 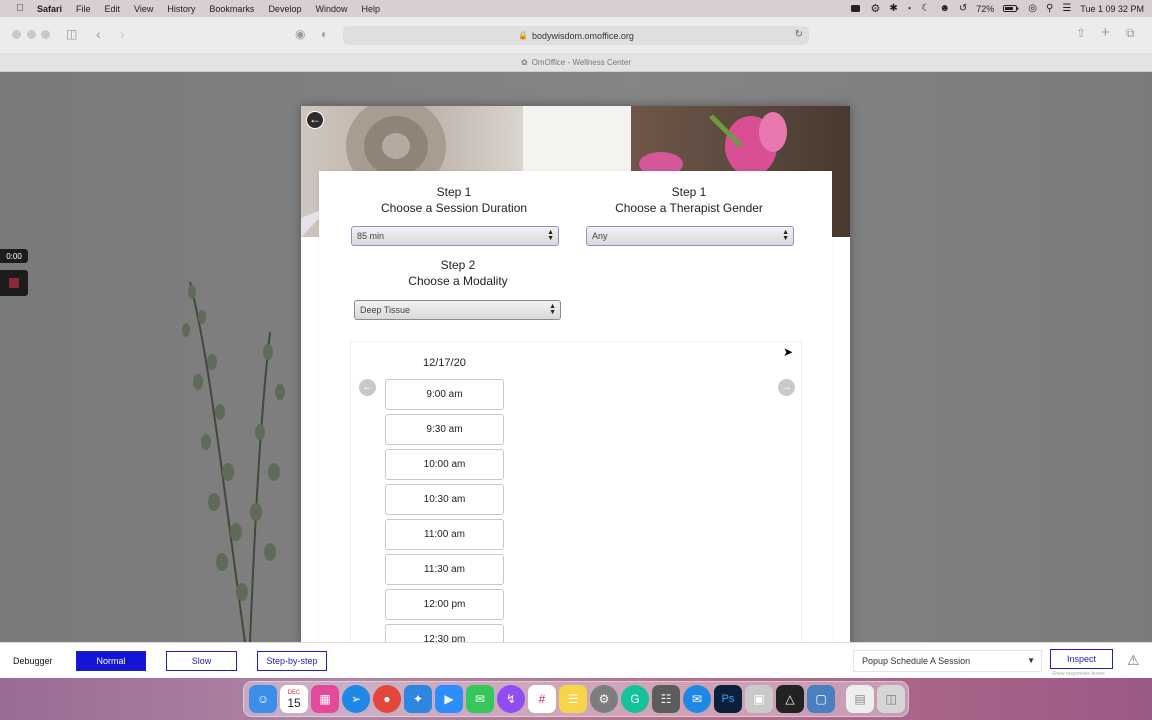 I want to click on duration-step-label: Step 1, so click(x=454, y=192).